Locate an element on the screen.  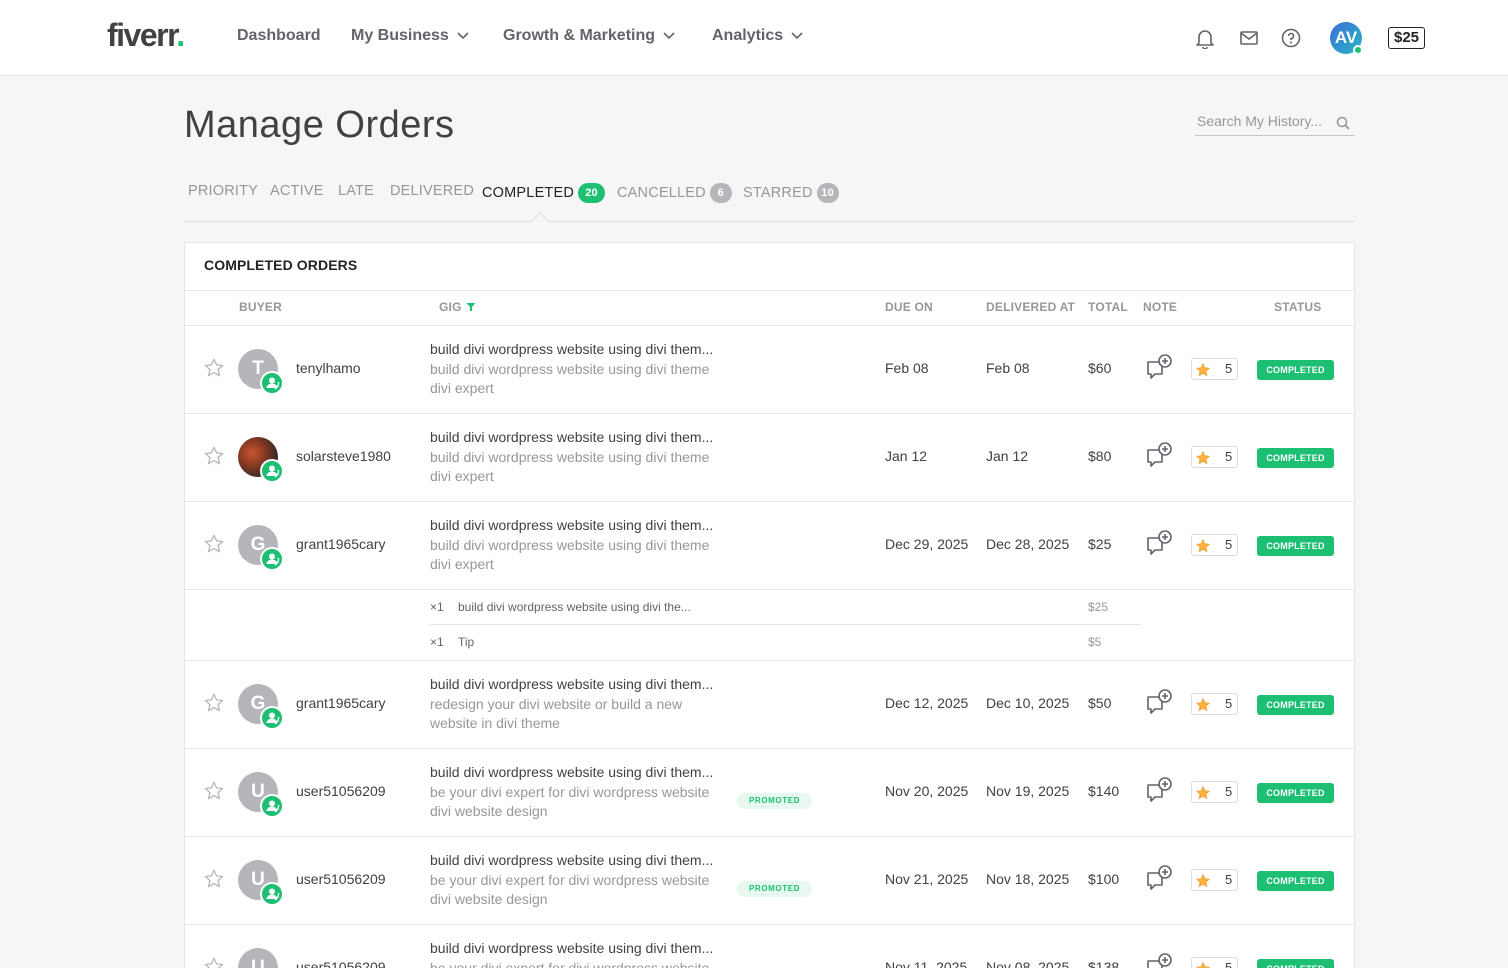
tab-active: ACTIVE is located at coordinates (297, 191).